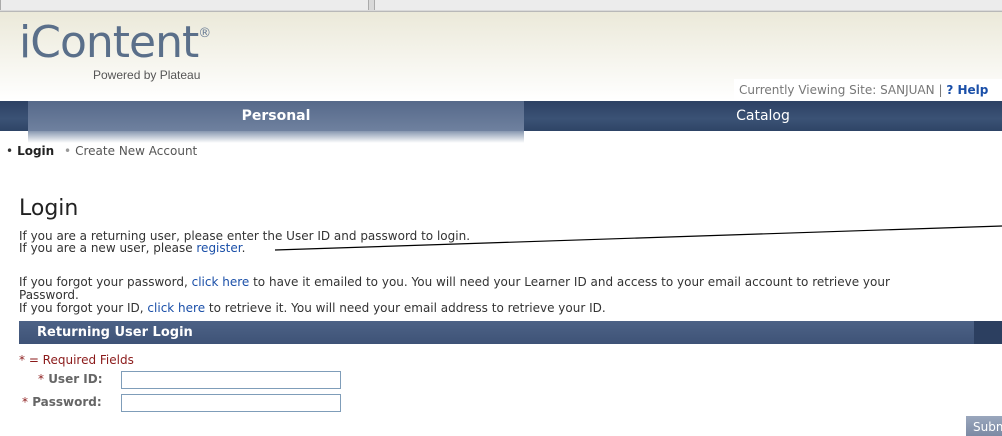 Image resolution: width=1002 pixels, height=436 pixels. I want to click on help-icon: ?, so click(950, 90).